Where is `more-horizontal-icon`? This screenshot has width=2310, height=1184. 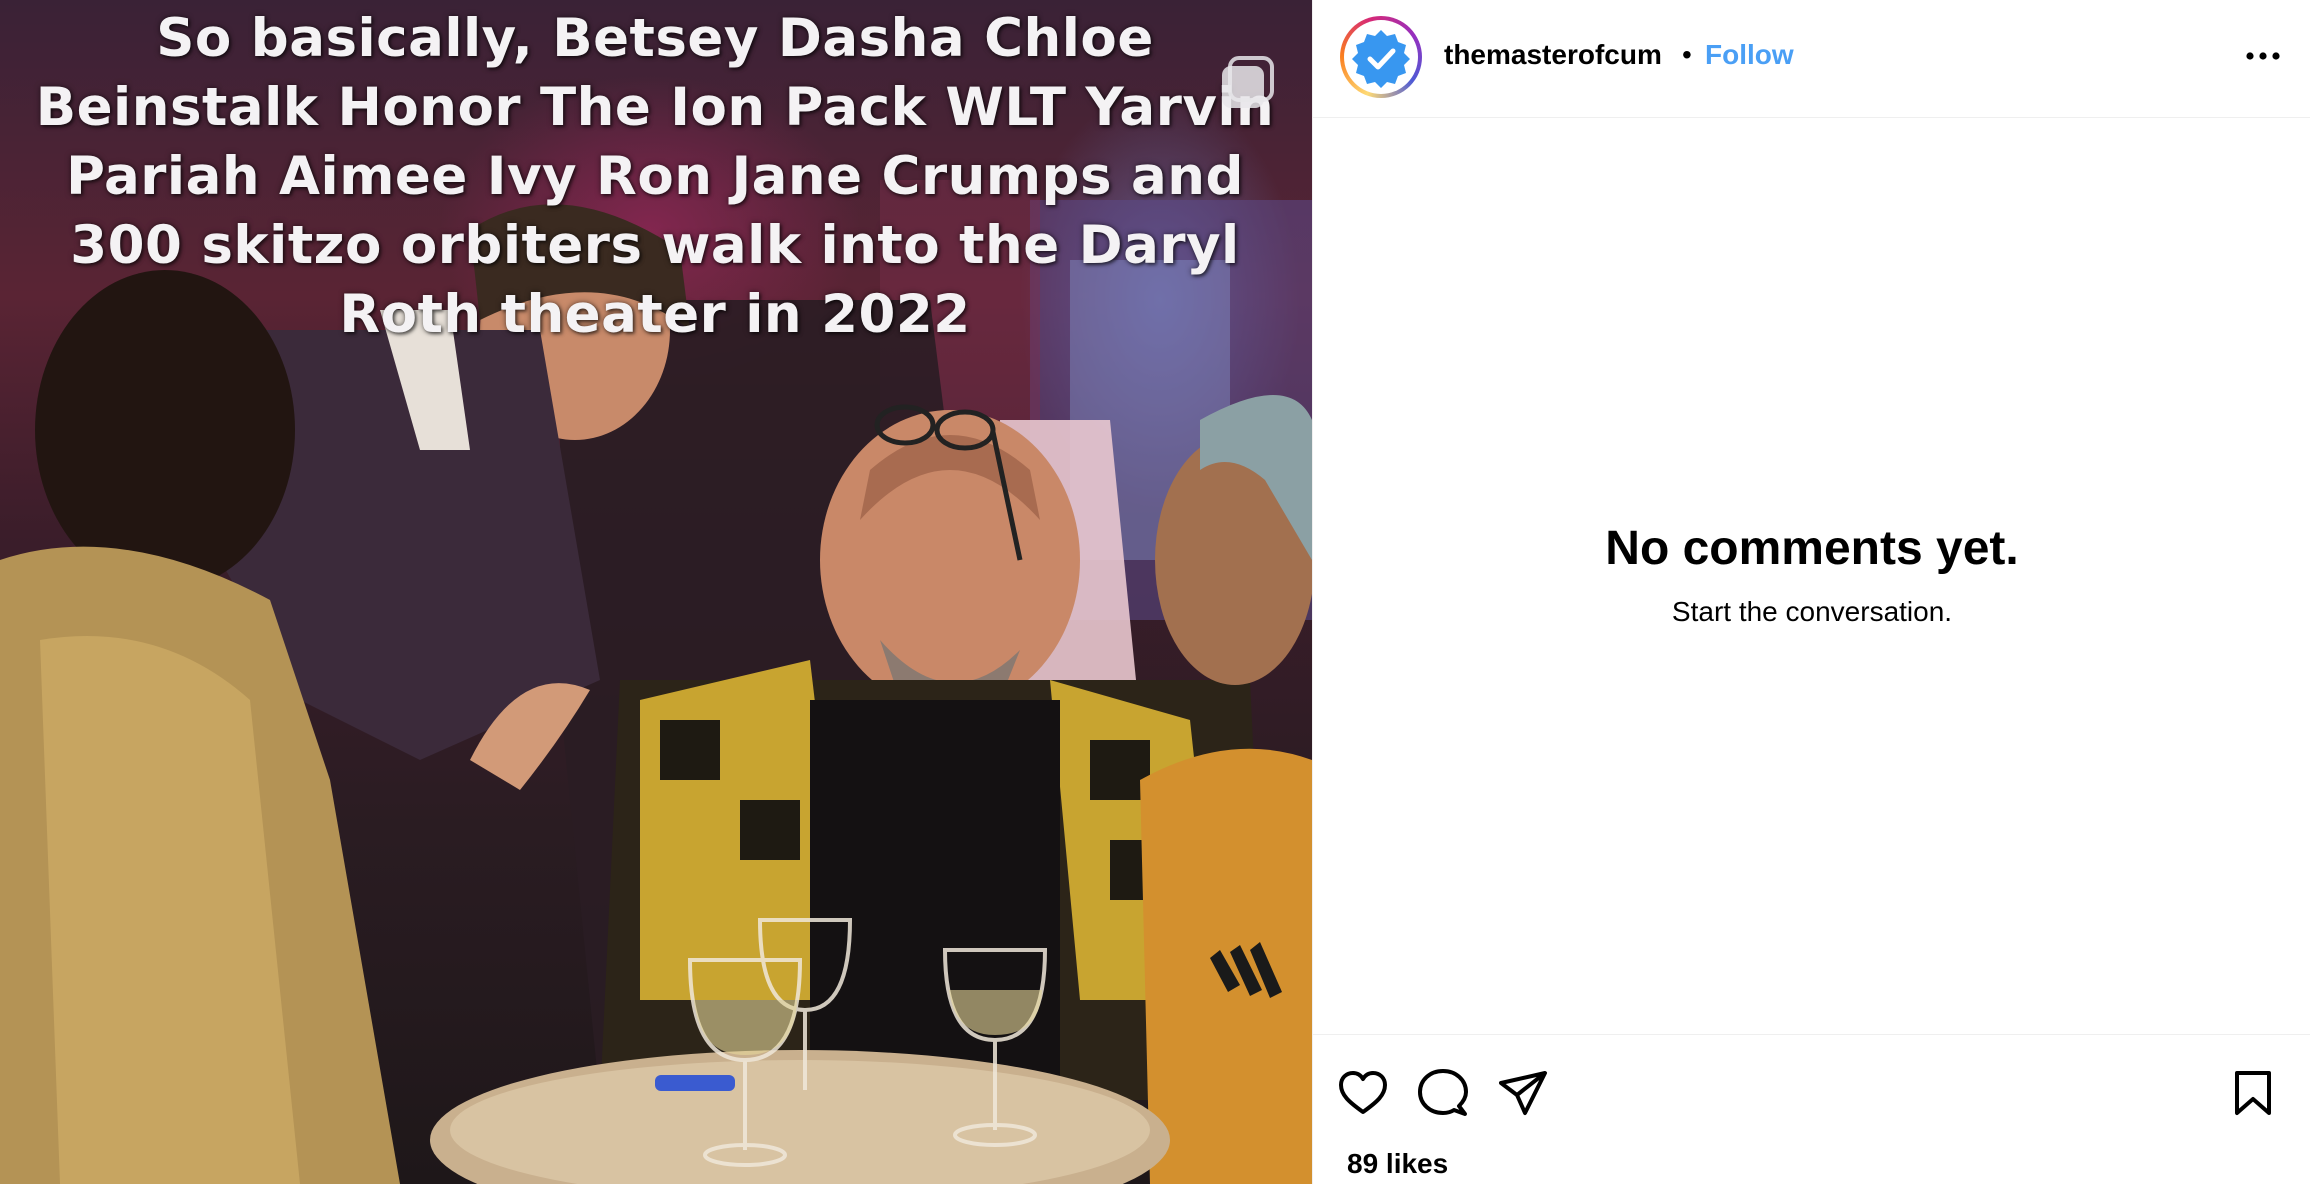
more-horizontal-icon is located at coordinates (2263, 56).